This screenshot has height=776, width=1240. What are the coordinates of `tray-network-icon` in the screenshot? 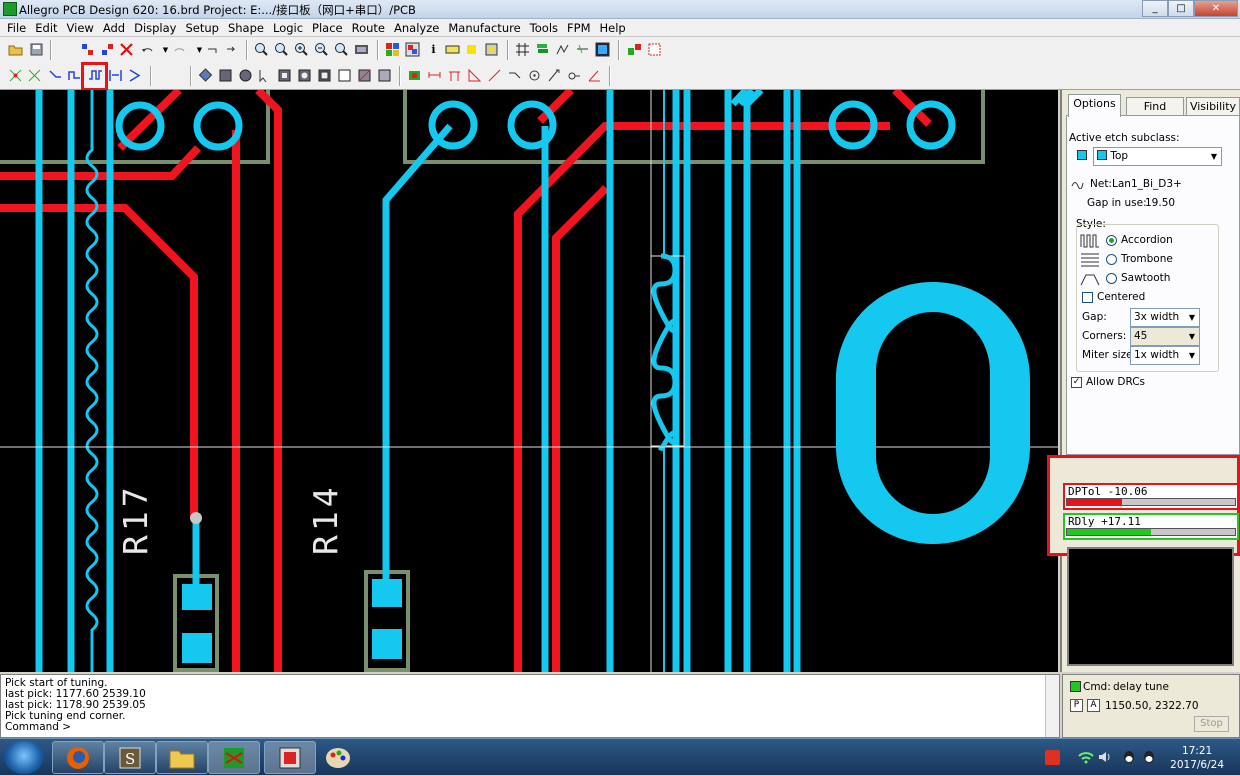 It's located at (1086, 758).